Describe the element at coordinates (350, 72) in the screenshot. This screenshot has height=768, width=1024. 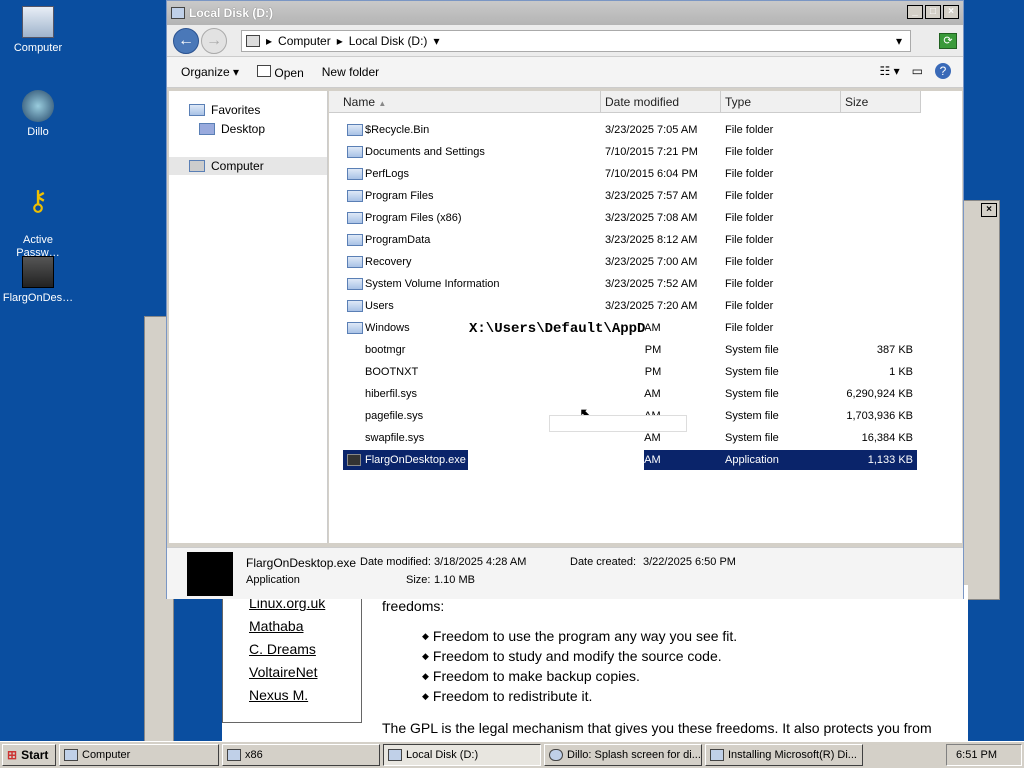
I see `new-folder-button: New folder` at that location.